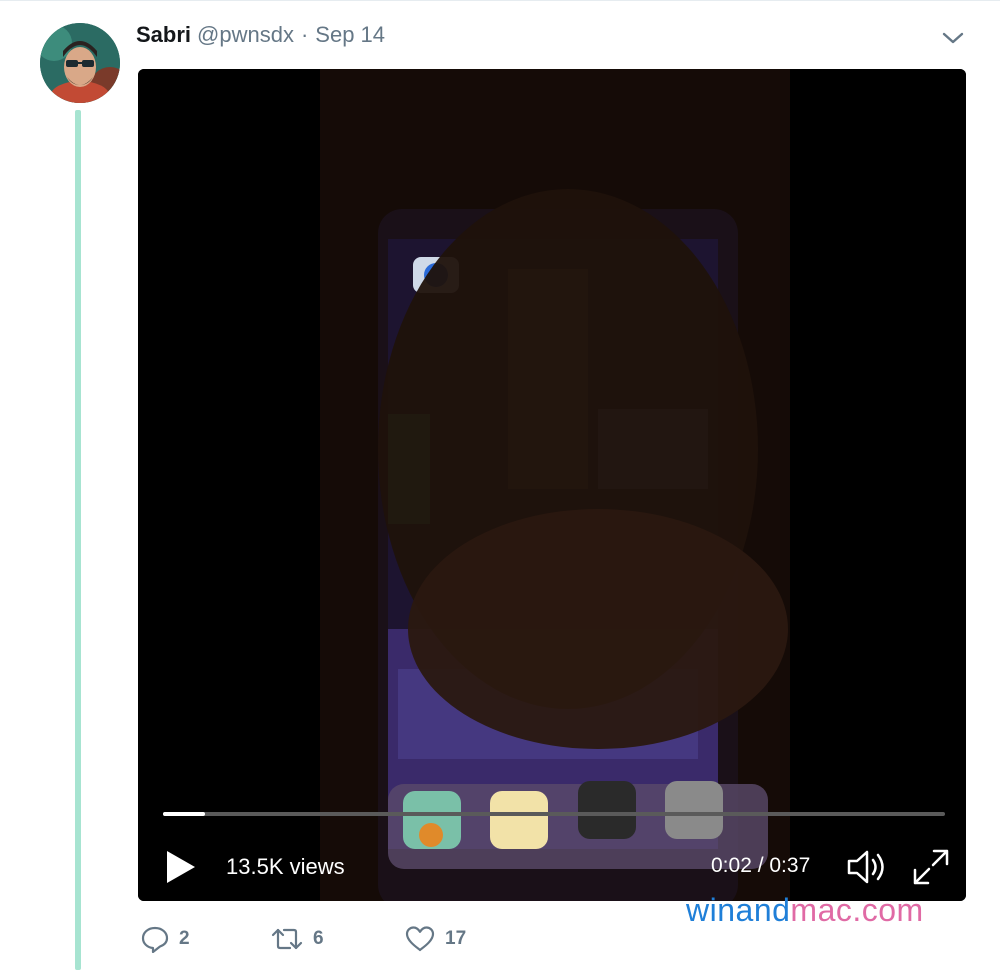 This screenshot has height=970, width=1000. Describe the element at coordinates (184, 938) in the screenshot. I see `reply-count: 2` at that location.